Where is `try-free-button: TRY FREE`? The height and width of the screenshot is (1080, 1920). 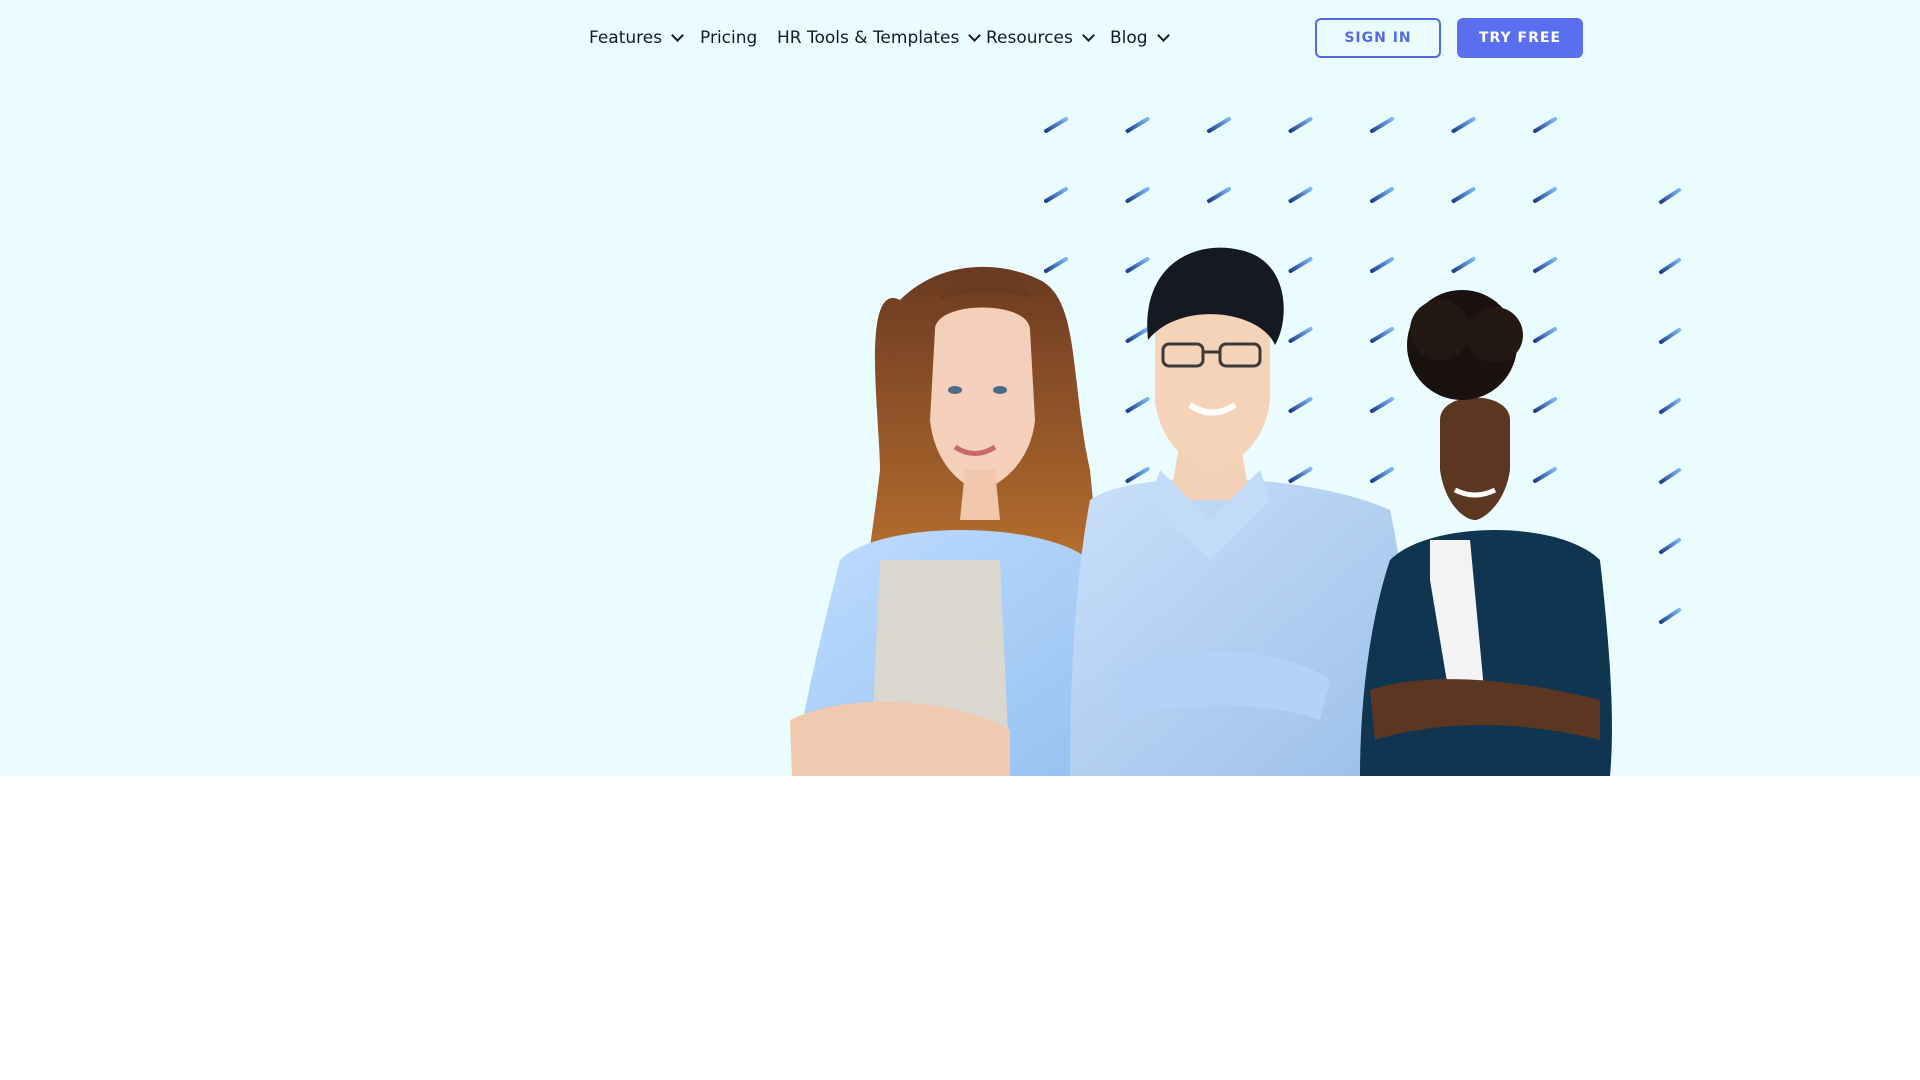 try-free-button: TRY FREE is located at coordinates (1520, 38).